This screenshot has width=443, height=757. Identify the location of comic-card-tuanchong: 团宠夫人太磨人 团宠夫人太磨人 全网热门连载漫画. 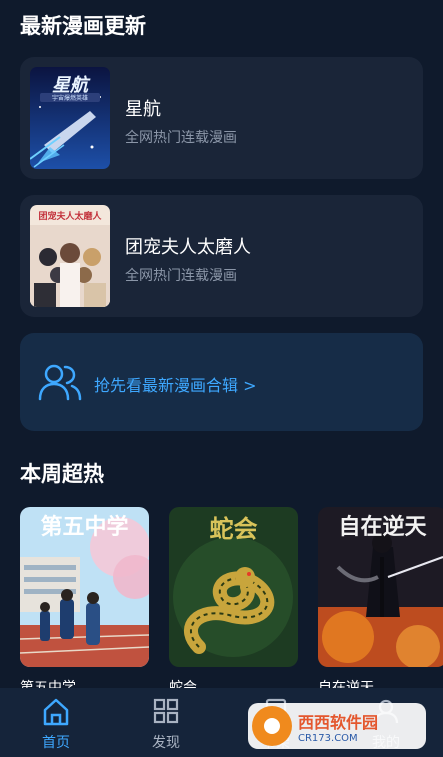
(221, 256).